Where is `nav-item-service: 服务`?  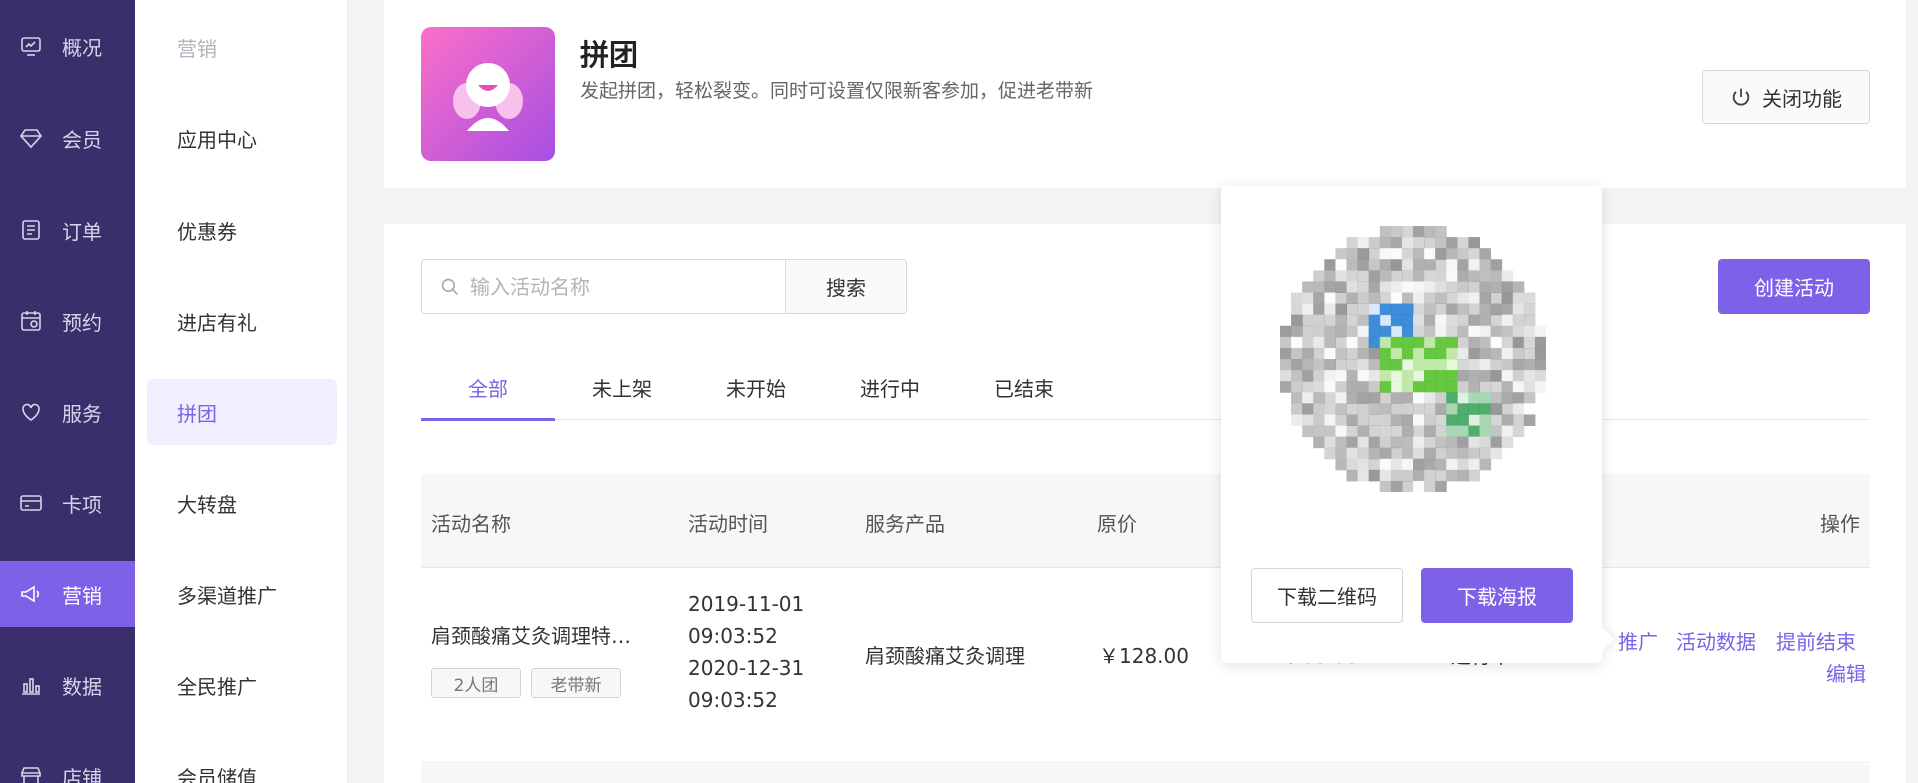 nav-item-service: 服务 is located at coordinates (67, 412).